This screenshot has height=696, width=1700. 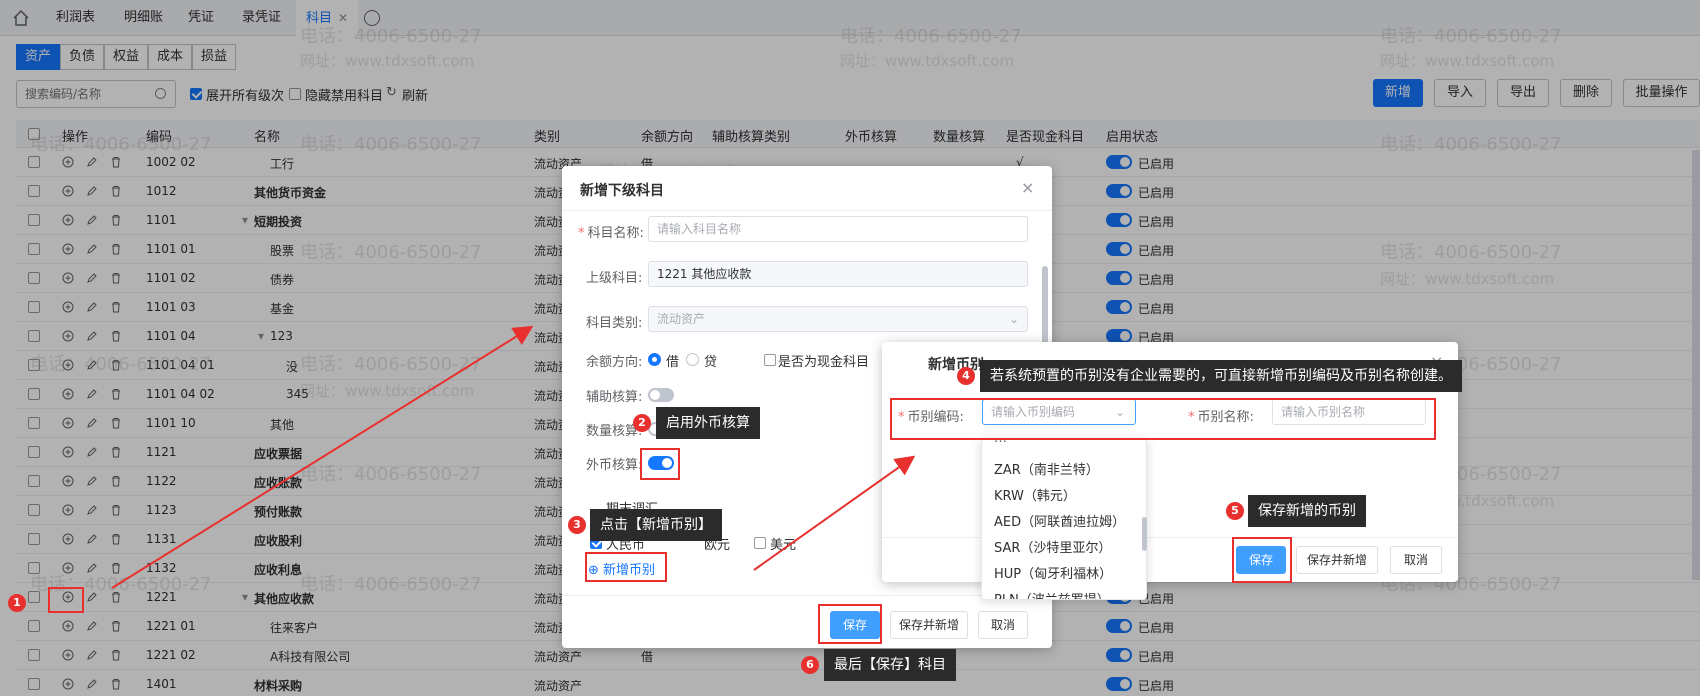 I want to click on step-badge-6: 6, so click(x=810, y=665).